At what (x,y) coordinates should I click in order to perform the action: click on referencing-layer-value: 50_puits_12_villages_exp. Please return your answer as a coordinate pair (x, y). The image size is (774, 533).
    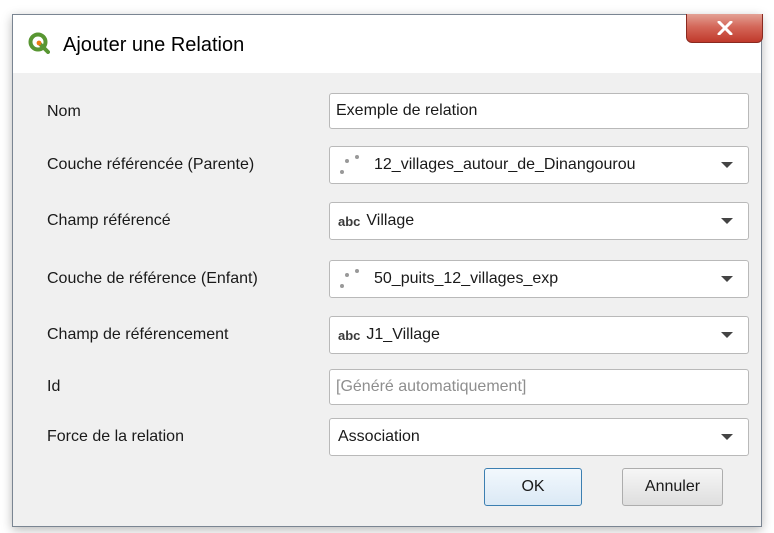
    Looking at the image, I should click on (466, 278).